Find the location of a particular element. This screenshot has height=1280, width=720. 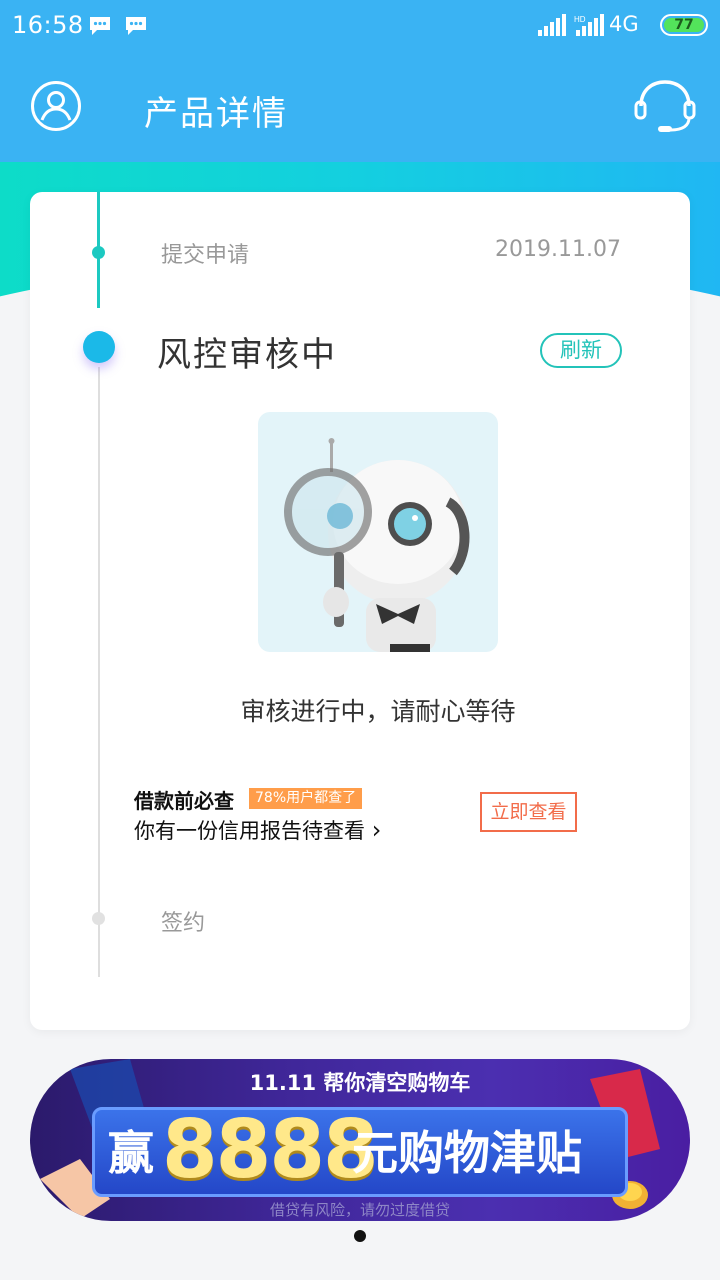

signal-icon is located at coordinates (552, 25).